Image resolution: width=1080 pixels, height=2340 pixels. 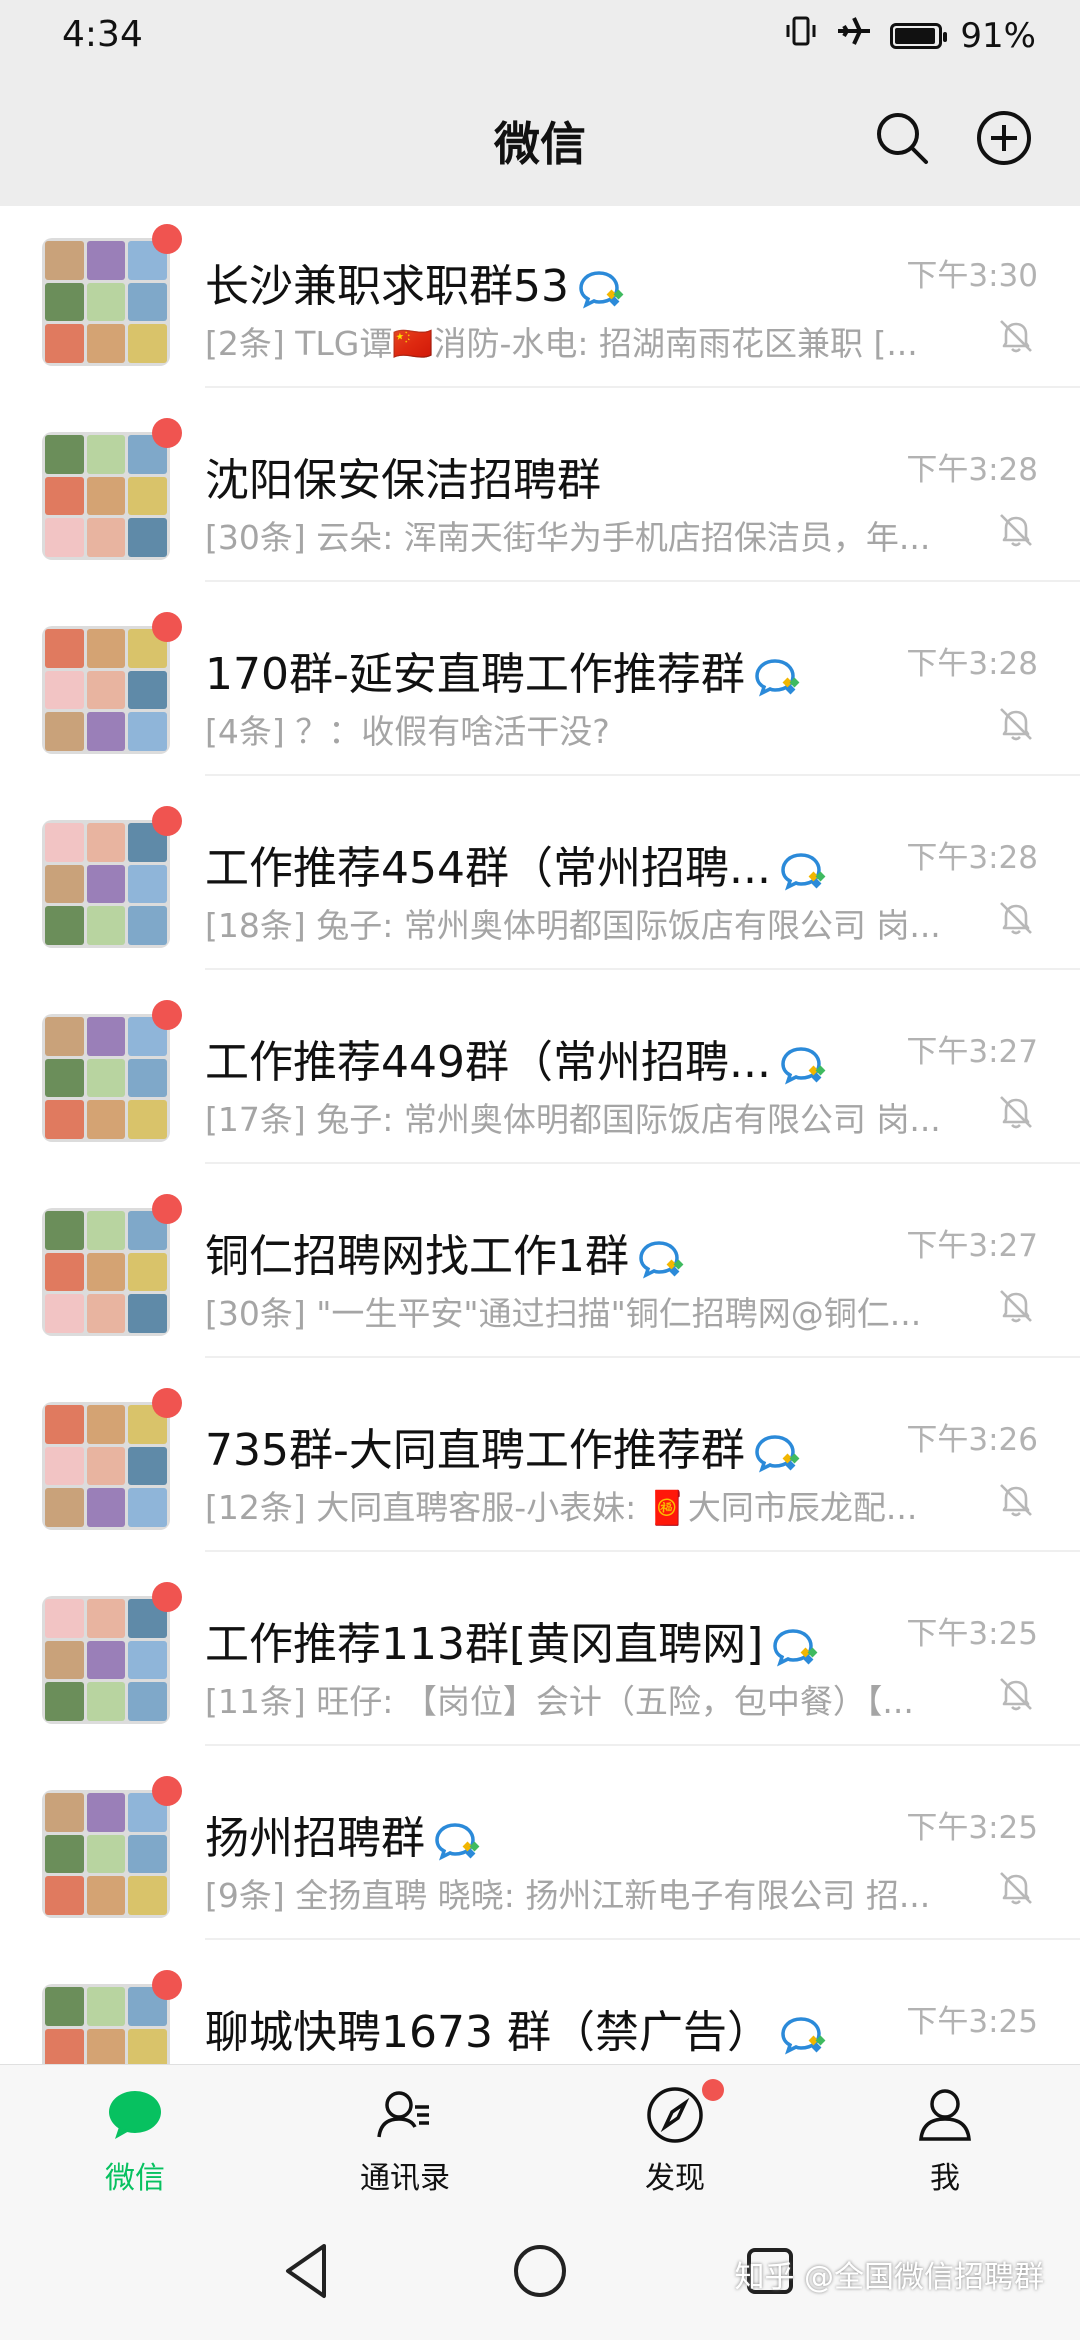 I want to click on chat-preview: [4条] ？：收假有啥活干没?, so click(x=407, y=731).